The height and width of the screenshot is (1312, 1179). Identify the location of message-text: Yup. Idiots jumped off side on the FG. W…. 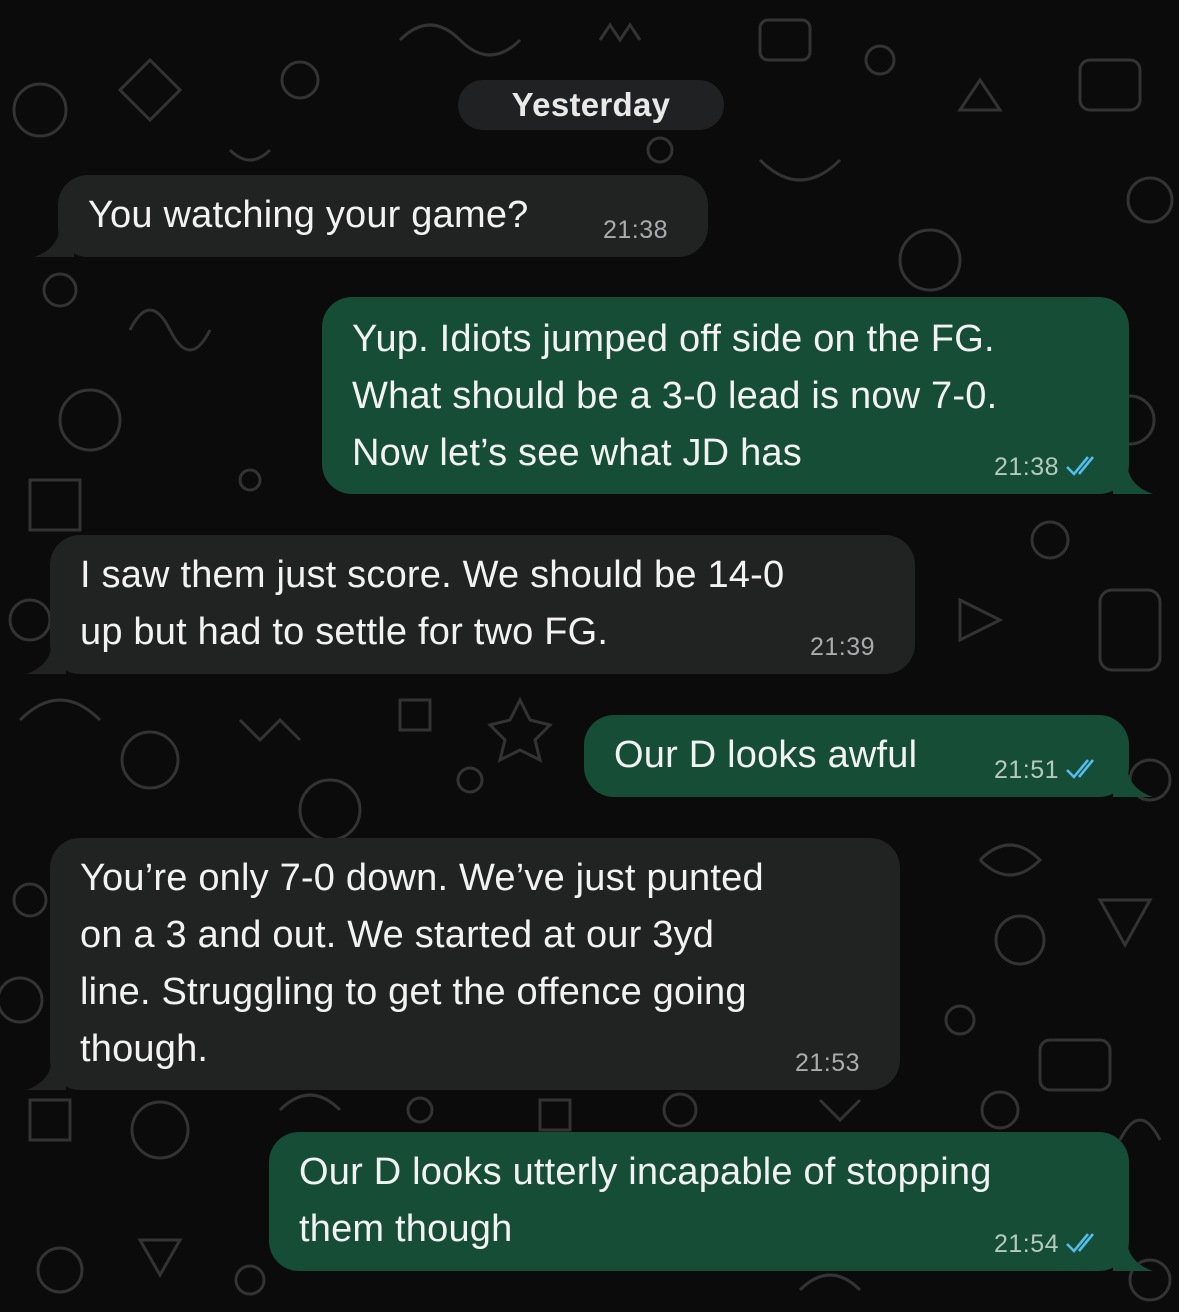
(675, 396).